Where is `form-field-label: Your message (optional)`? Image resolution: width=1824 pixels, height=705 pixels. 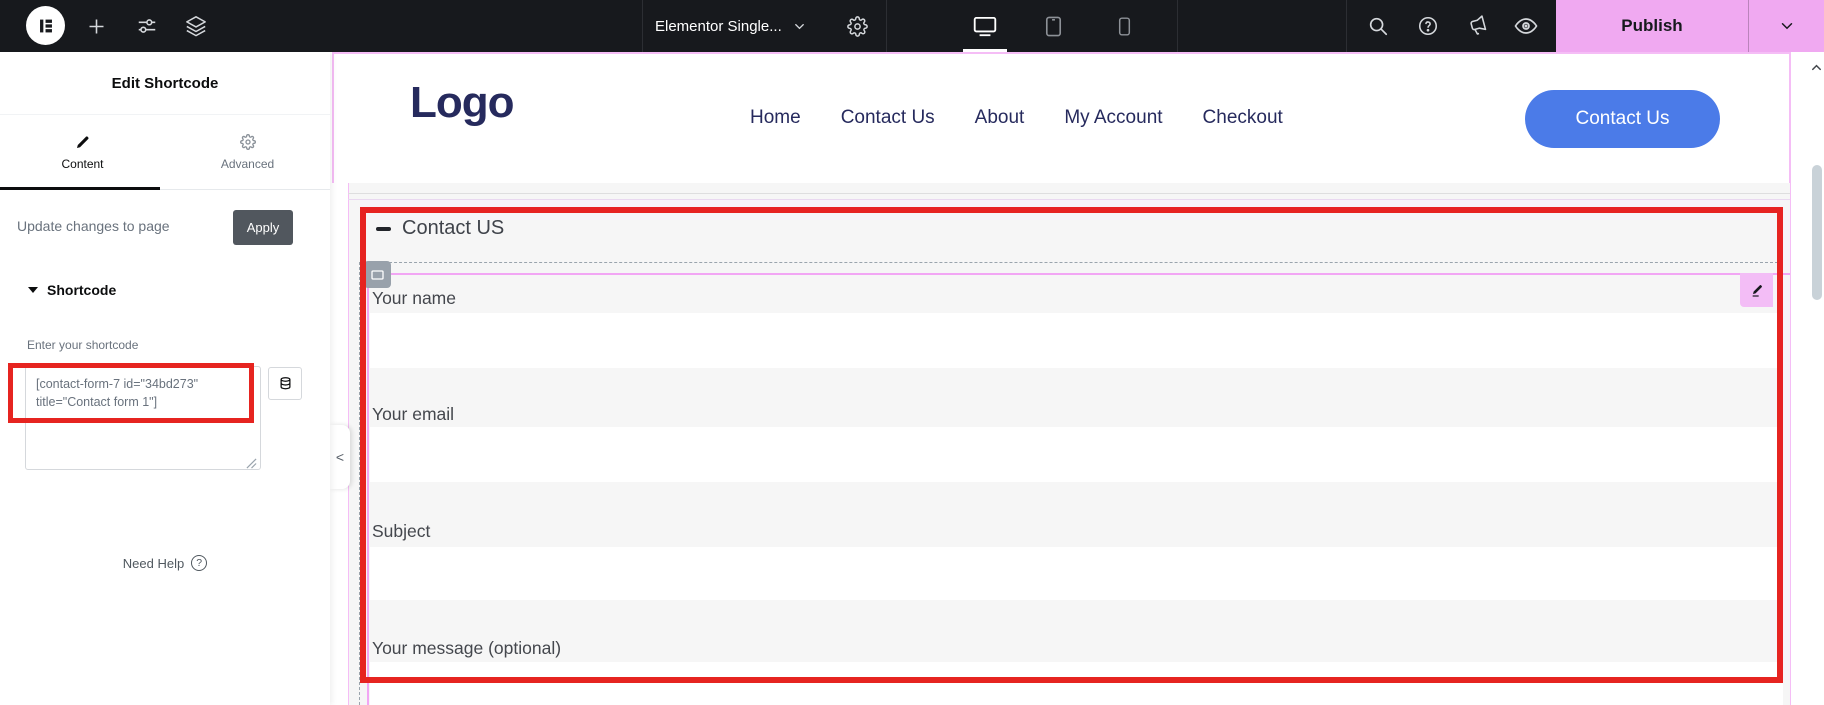
form-field-label: Your message (optional) is located at coordinates (467, 648).